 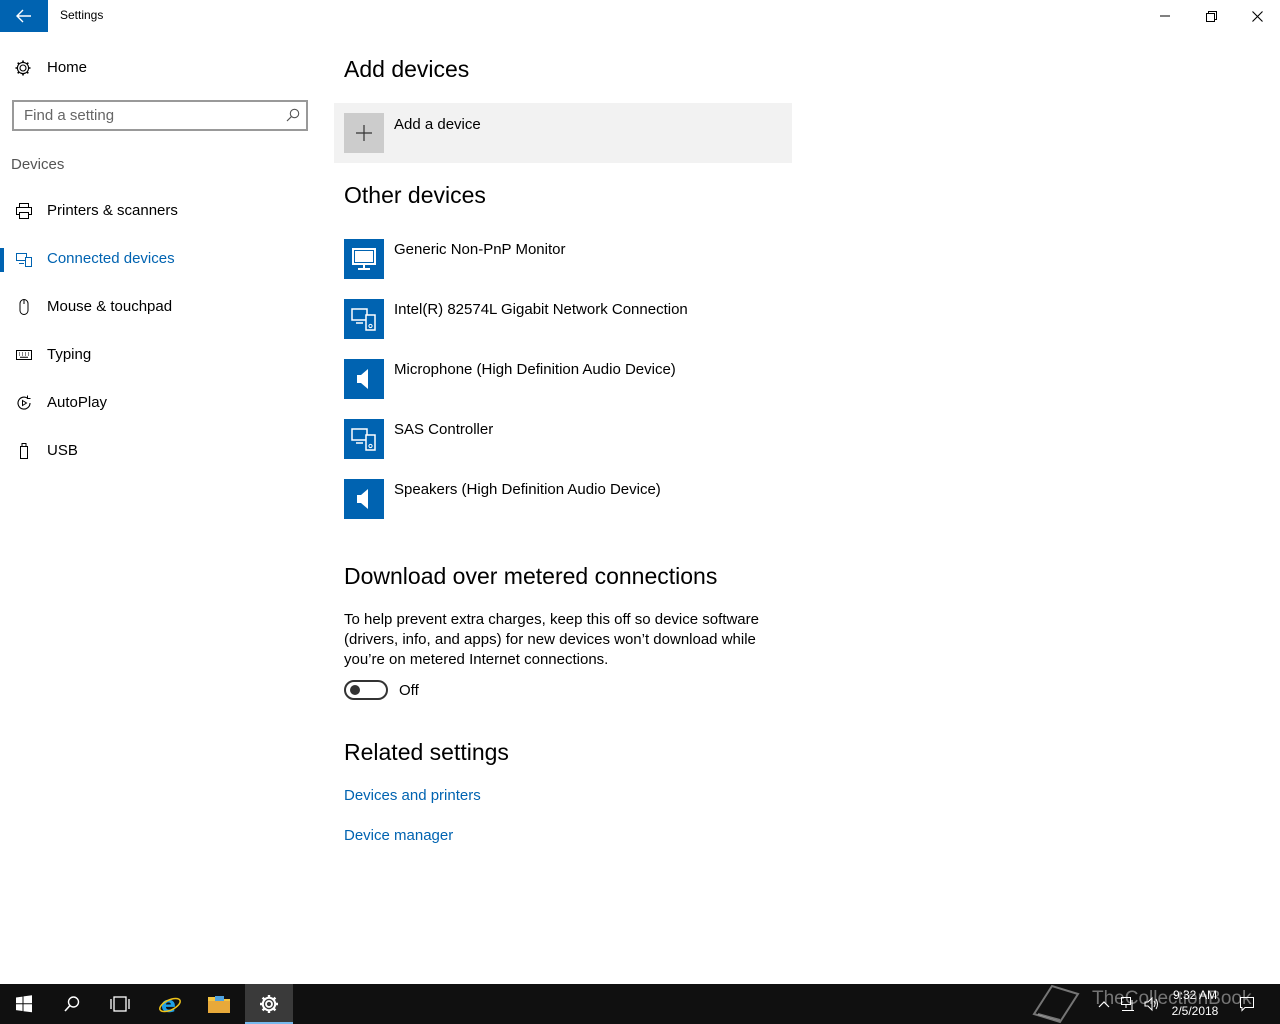 I want to click on svg-text: e, so click(x=168, y=1004).